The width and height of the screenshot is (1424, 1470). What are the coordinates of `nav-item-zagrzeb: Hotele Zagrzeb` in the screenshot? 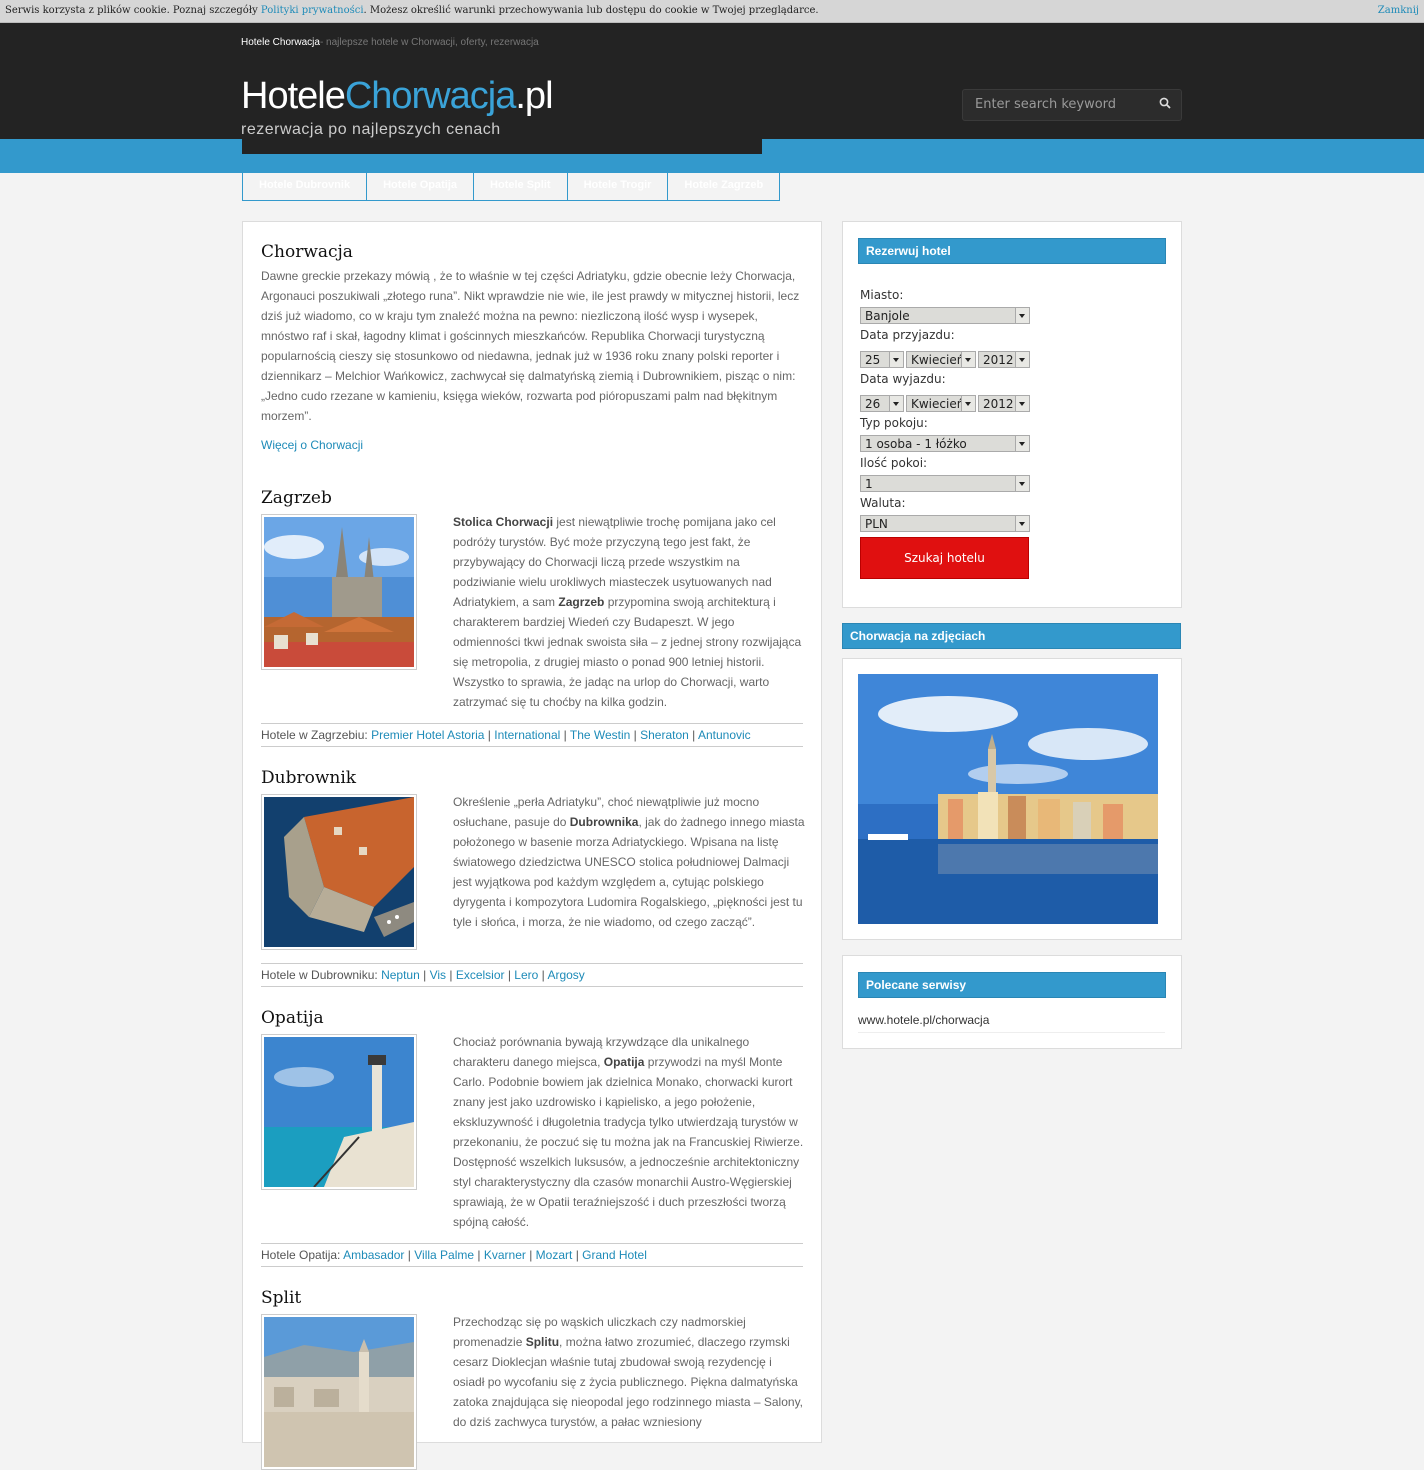 It's located at (724, 187).